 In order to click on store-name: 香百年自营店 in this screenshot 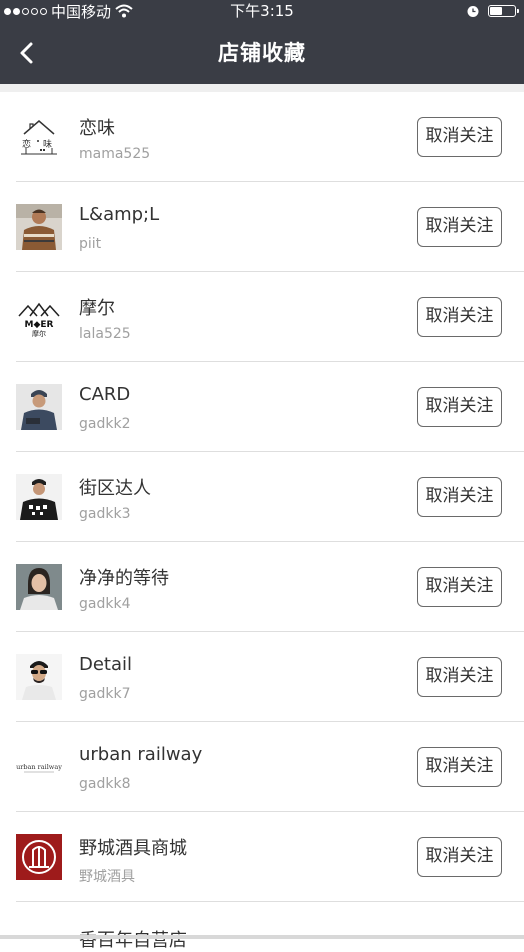, I will do `click(133, 940)`.